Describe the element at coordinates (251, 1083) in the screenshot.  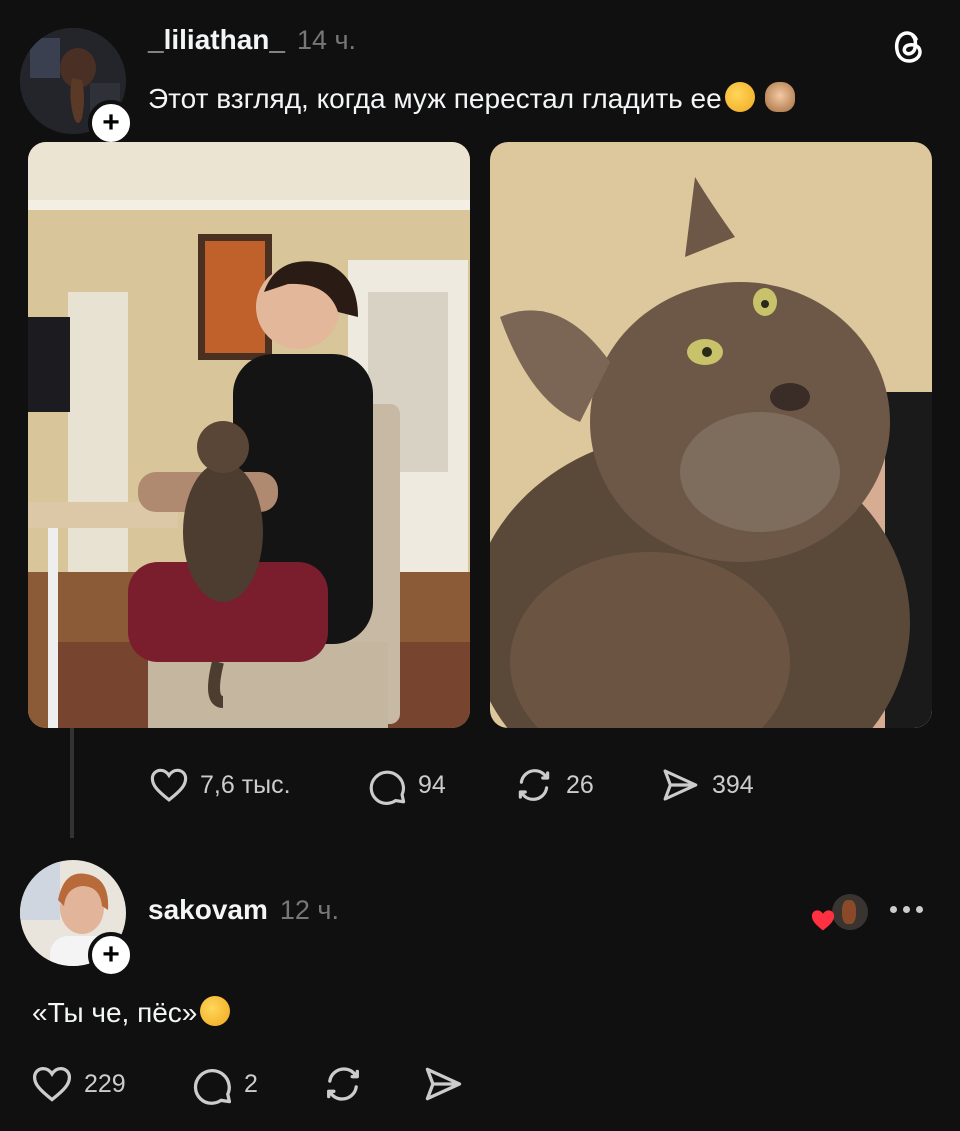
I see `reply-comment-count: 2` at that location.